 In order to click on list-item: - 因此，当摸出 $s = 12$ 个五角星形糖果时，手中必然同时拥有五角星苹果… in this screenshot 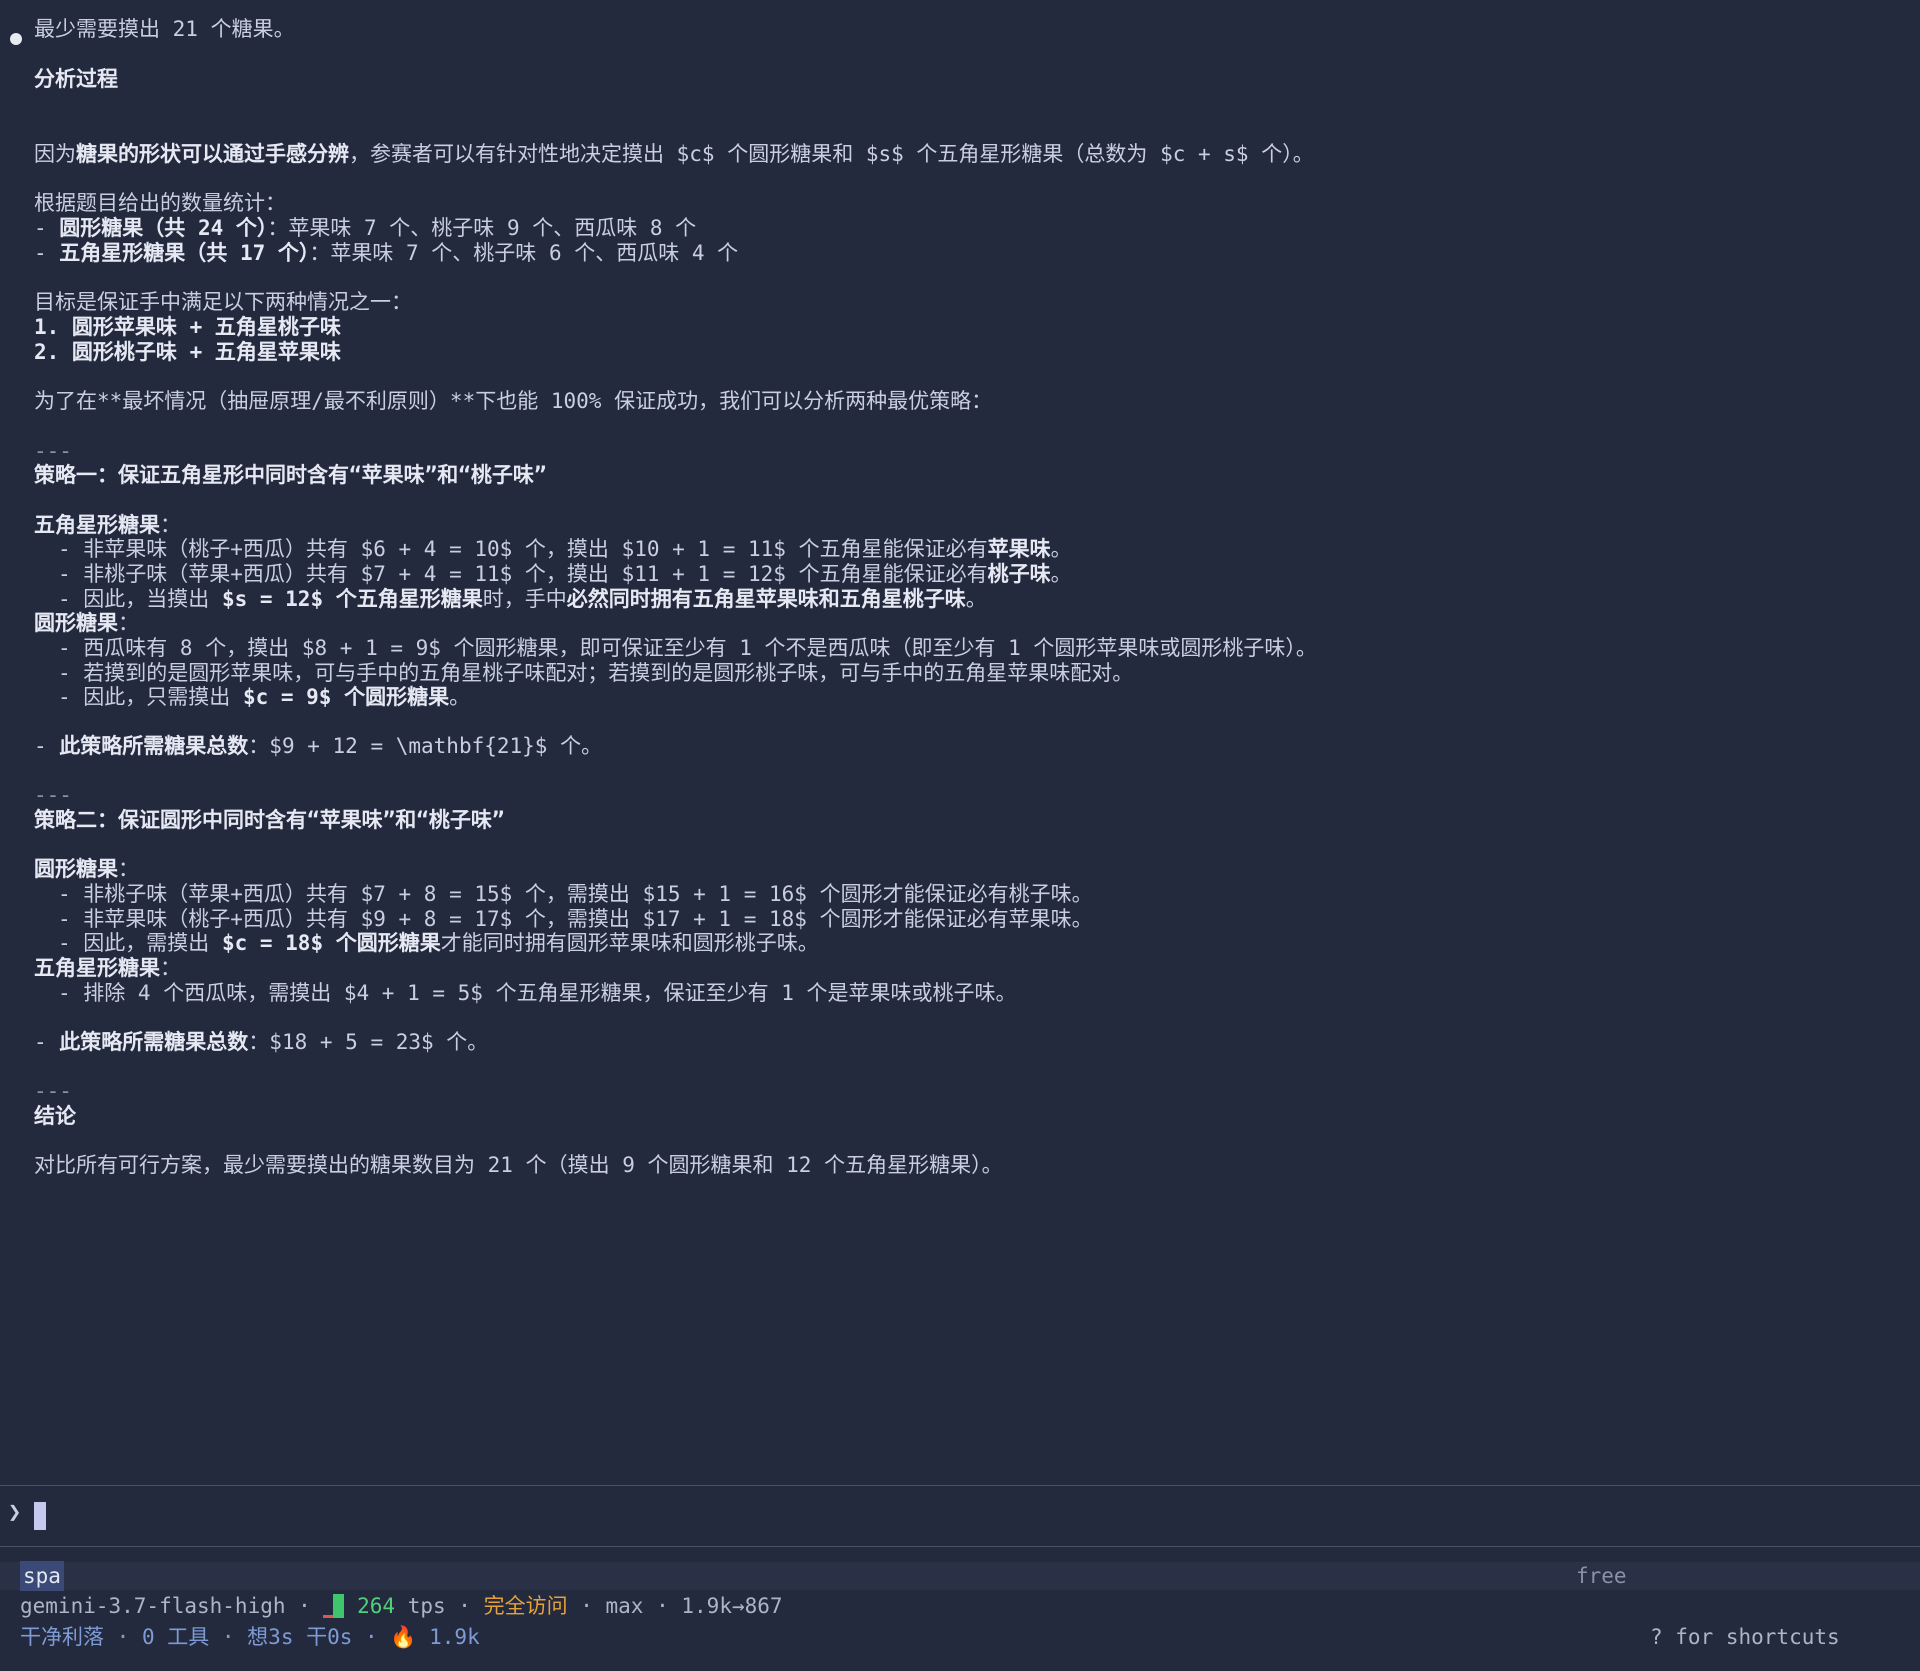, I will do `click(522, 599)`.